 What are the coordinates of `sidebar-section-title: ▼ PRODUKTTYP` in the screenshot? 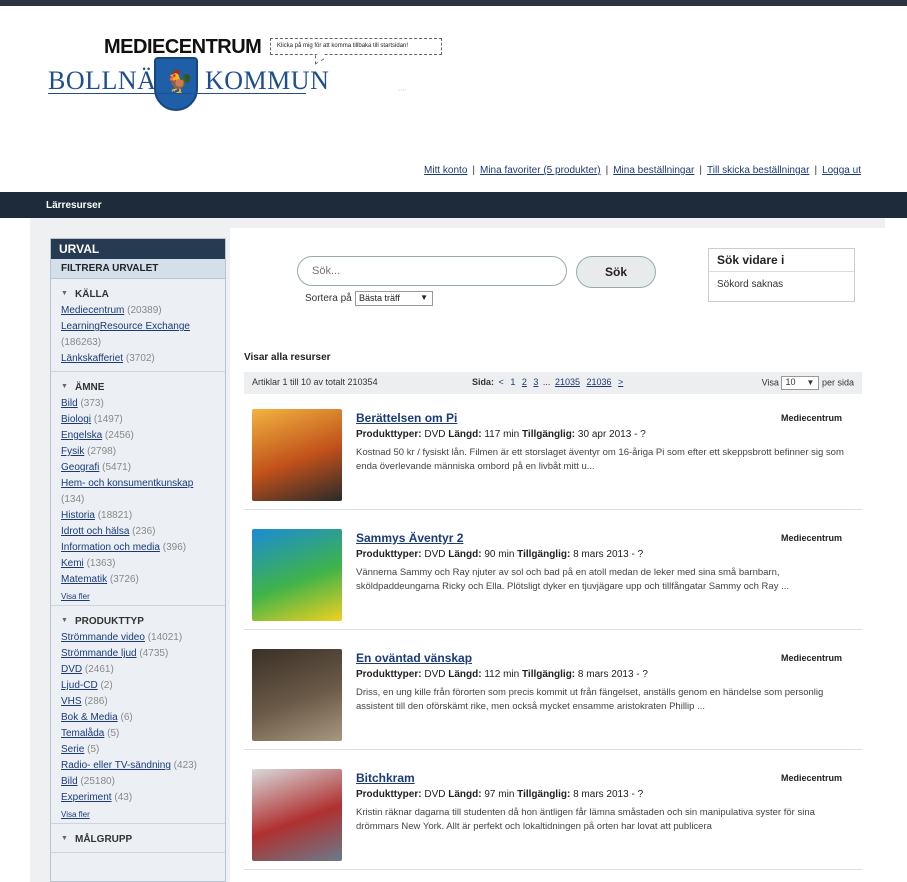 It's located at (138, 621).